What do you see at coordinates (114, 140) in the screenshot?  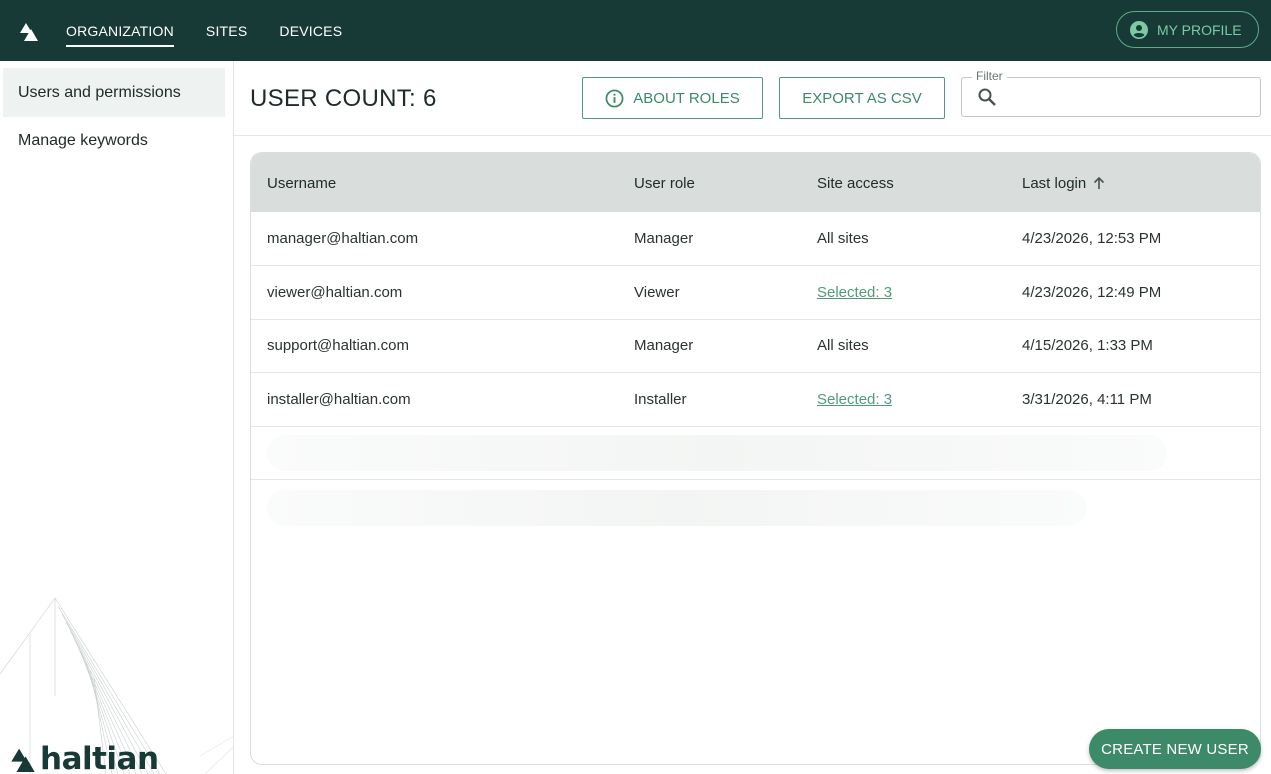 I see `sidebar-item-manage-keywords: Manage keywords` at bounding box center [114, 140].